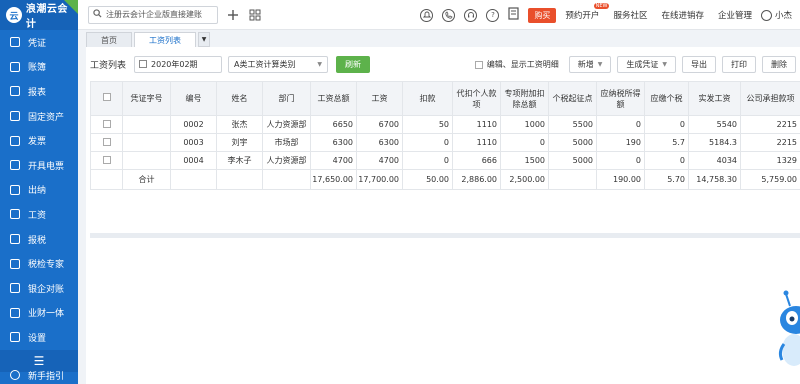 This screenshot has height=384, width=800. I want to click on chevron-down-icon: ▼, so click(600, 64).